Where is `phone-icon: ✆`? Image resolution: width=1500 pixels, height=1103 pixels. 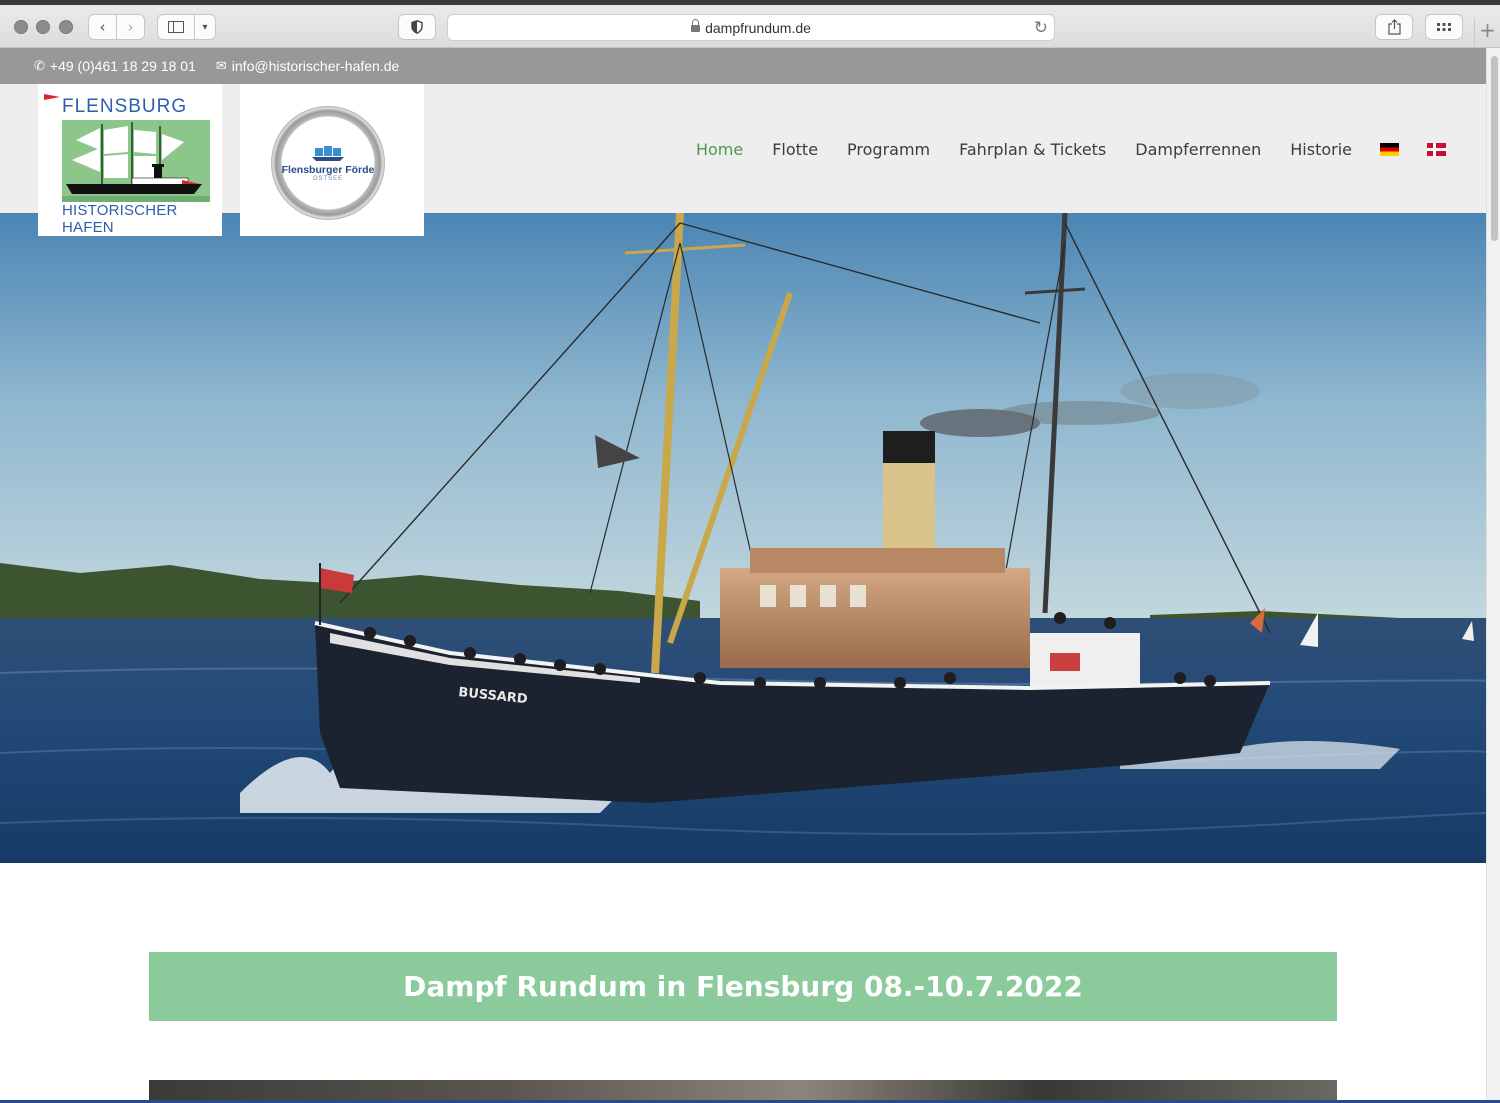
phone-icon: ✆ is located at coordinates (39, 65).